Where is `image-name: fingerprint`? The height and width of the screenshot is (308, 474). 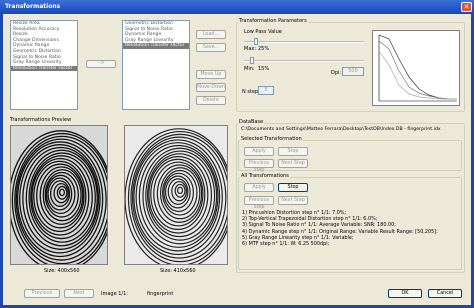
image-name: fingerprint is located at coordinates (160, 294).